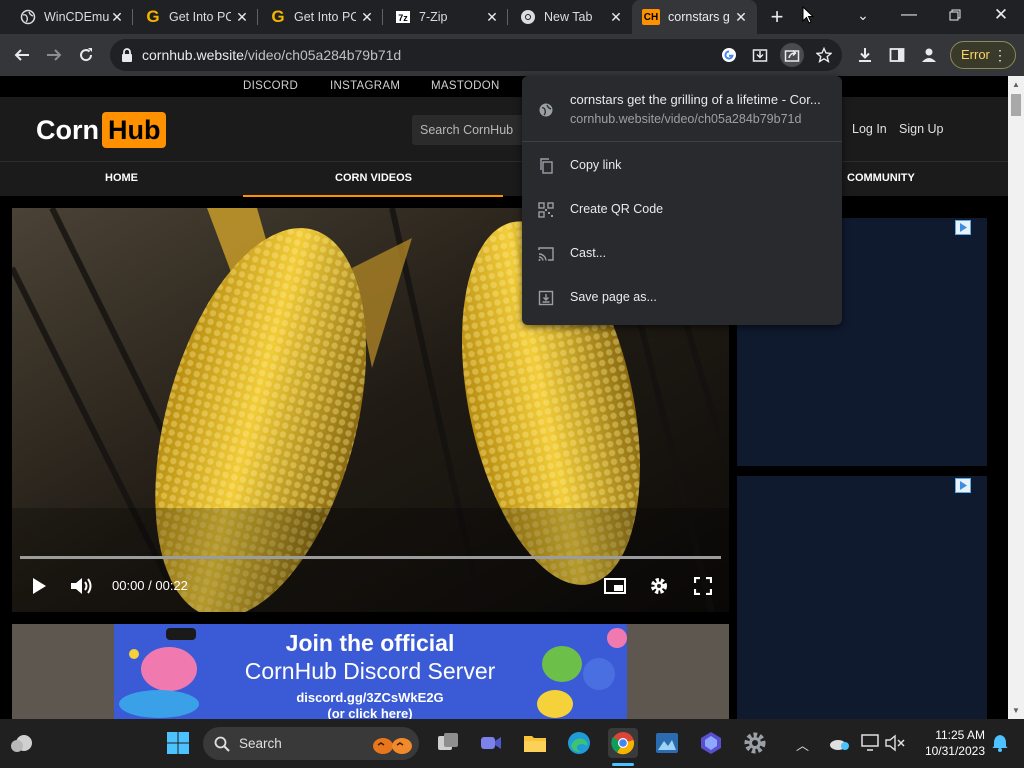 This screenshot has width=1024, height=768. Describe the element at coordinates (546, 254) in the screenshot. I see `cast-icon` at that location.